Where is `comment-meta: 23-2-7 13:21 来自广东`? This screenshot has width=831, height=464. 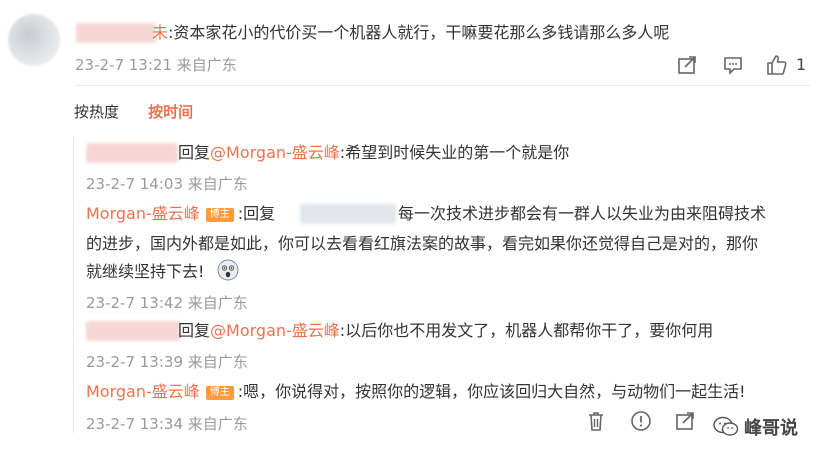 comment-meta: 23-2-7 13:21 来自广东 is located at coordinates (156, 65).